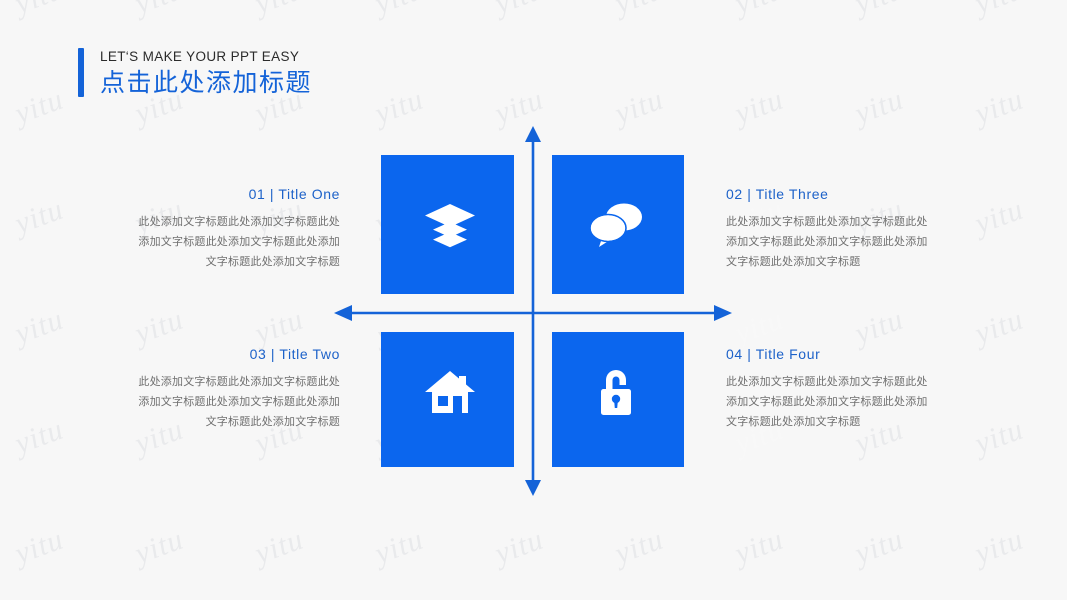 The height and width of the screenshot is (600, 1067). Describe the element at coordinates (81, 73) in the screenshot. I see `header-accent-bar` at that location.